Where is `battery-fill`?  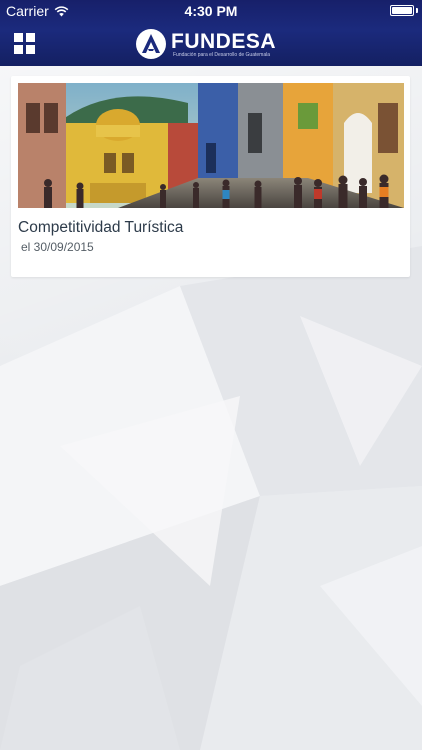
battery-fill is located at coordinates (402, 10).